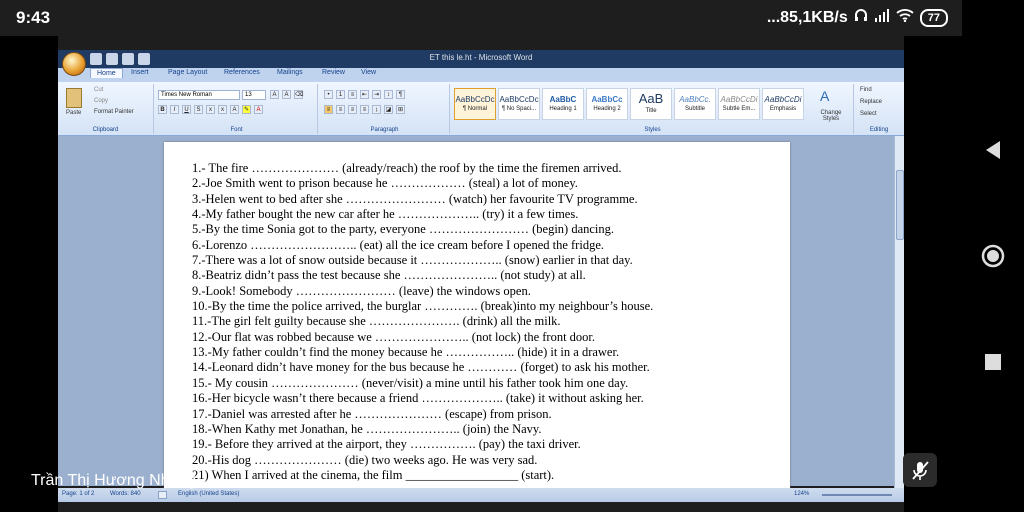 This screenshot has width=1024, height=512. Describe the element at coordinates (187, 72) in the screenshot. I see `tab-page-layout: Page Layout` at that location.